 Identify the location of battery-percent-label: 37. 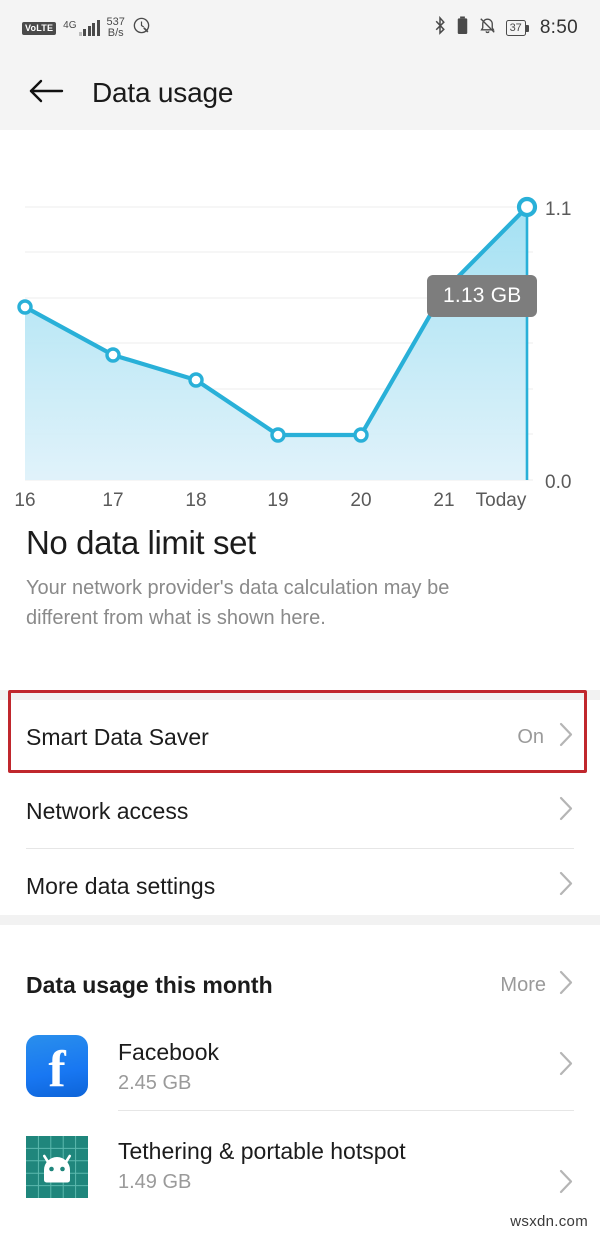
(515, 28).